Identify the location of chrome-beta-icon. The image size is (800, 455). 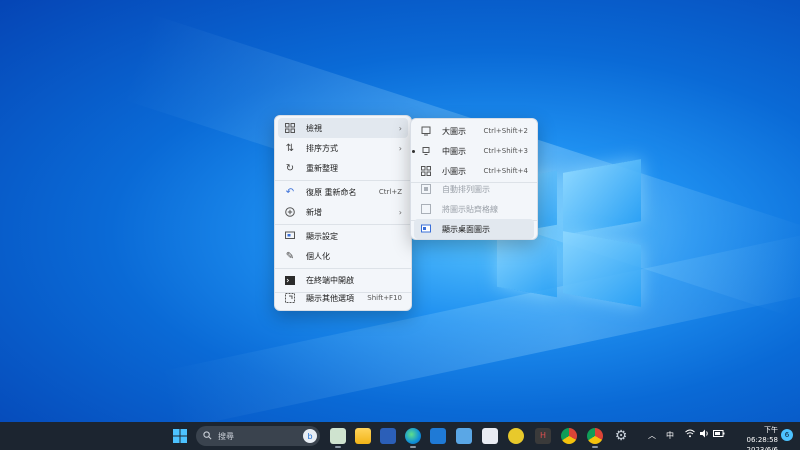
(595, 436).